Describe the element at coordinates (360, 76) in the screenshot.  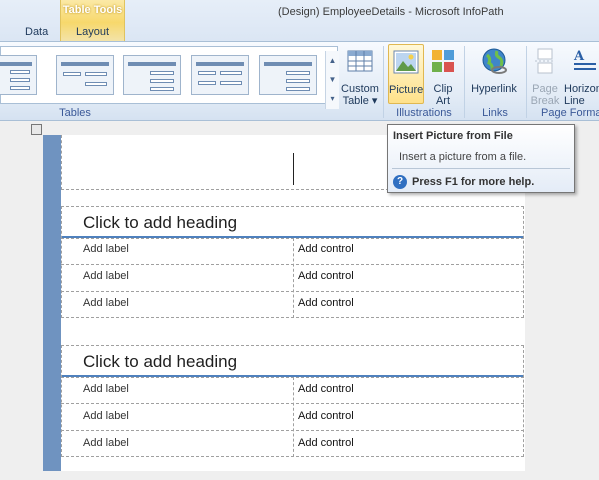
I see `custom-table-button: Custom Table ▾` at that location.